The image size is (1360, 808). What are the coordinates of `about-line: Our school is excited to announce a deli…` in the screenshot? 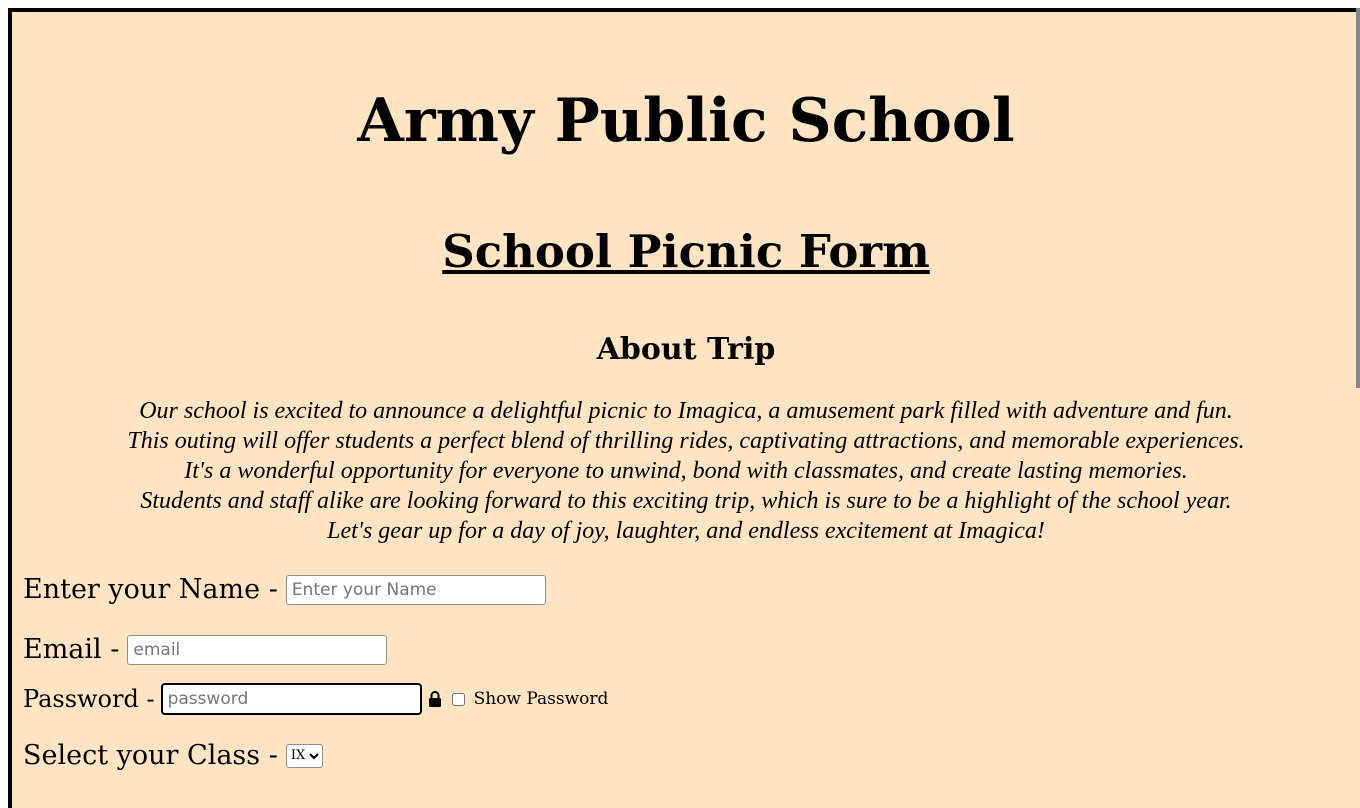 It's located at (686, 411).